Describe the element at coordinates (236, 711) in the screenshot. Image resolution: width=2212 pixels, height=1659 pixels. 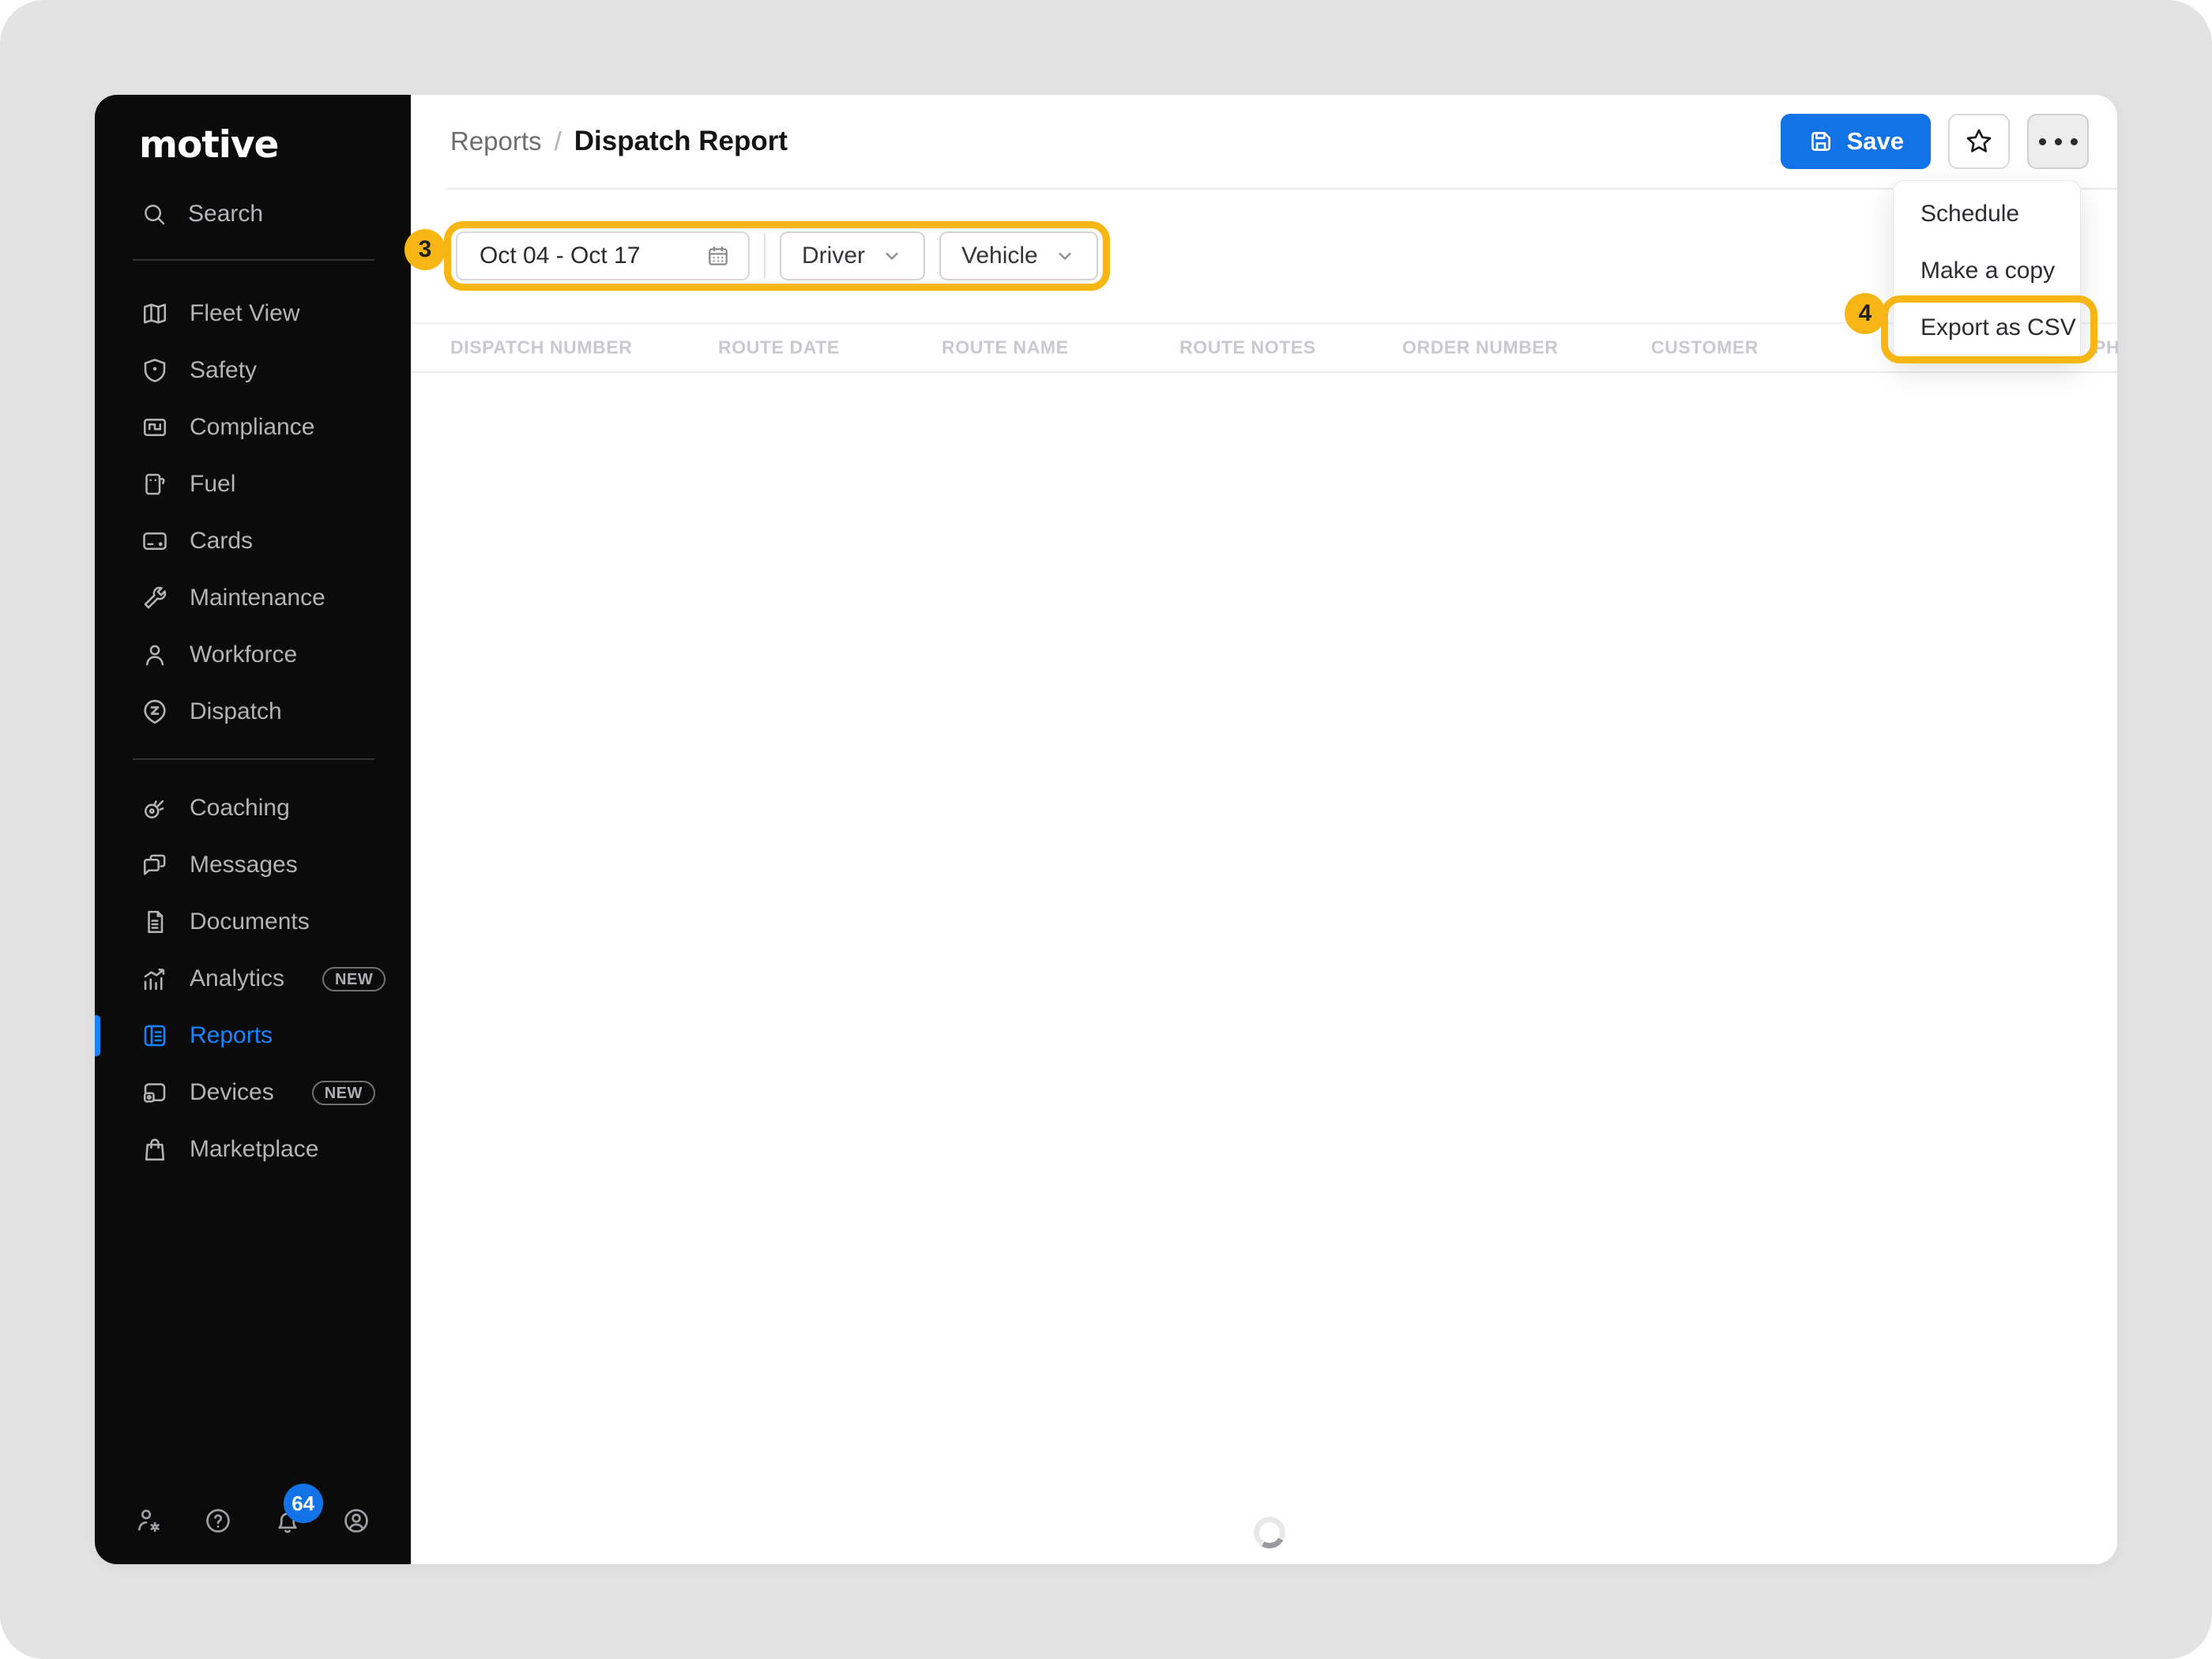
I see `sidebar-item-label: Dispatch` at that location.